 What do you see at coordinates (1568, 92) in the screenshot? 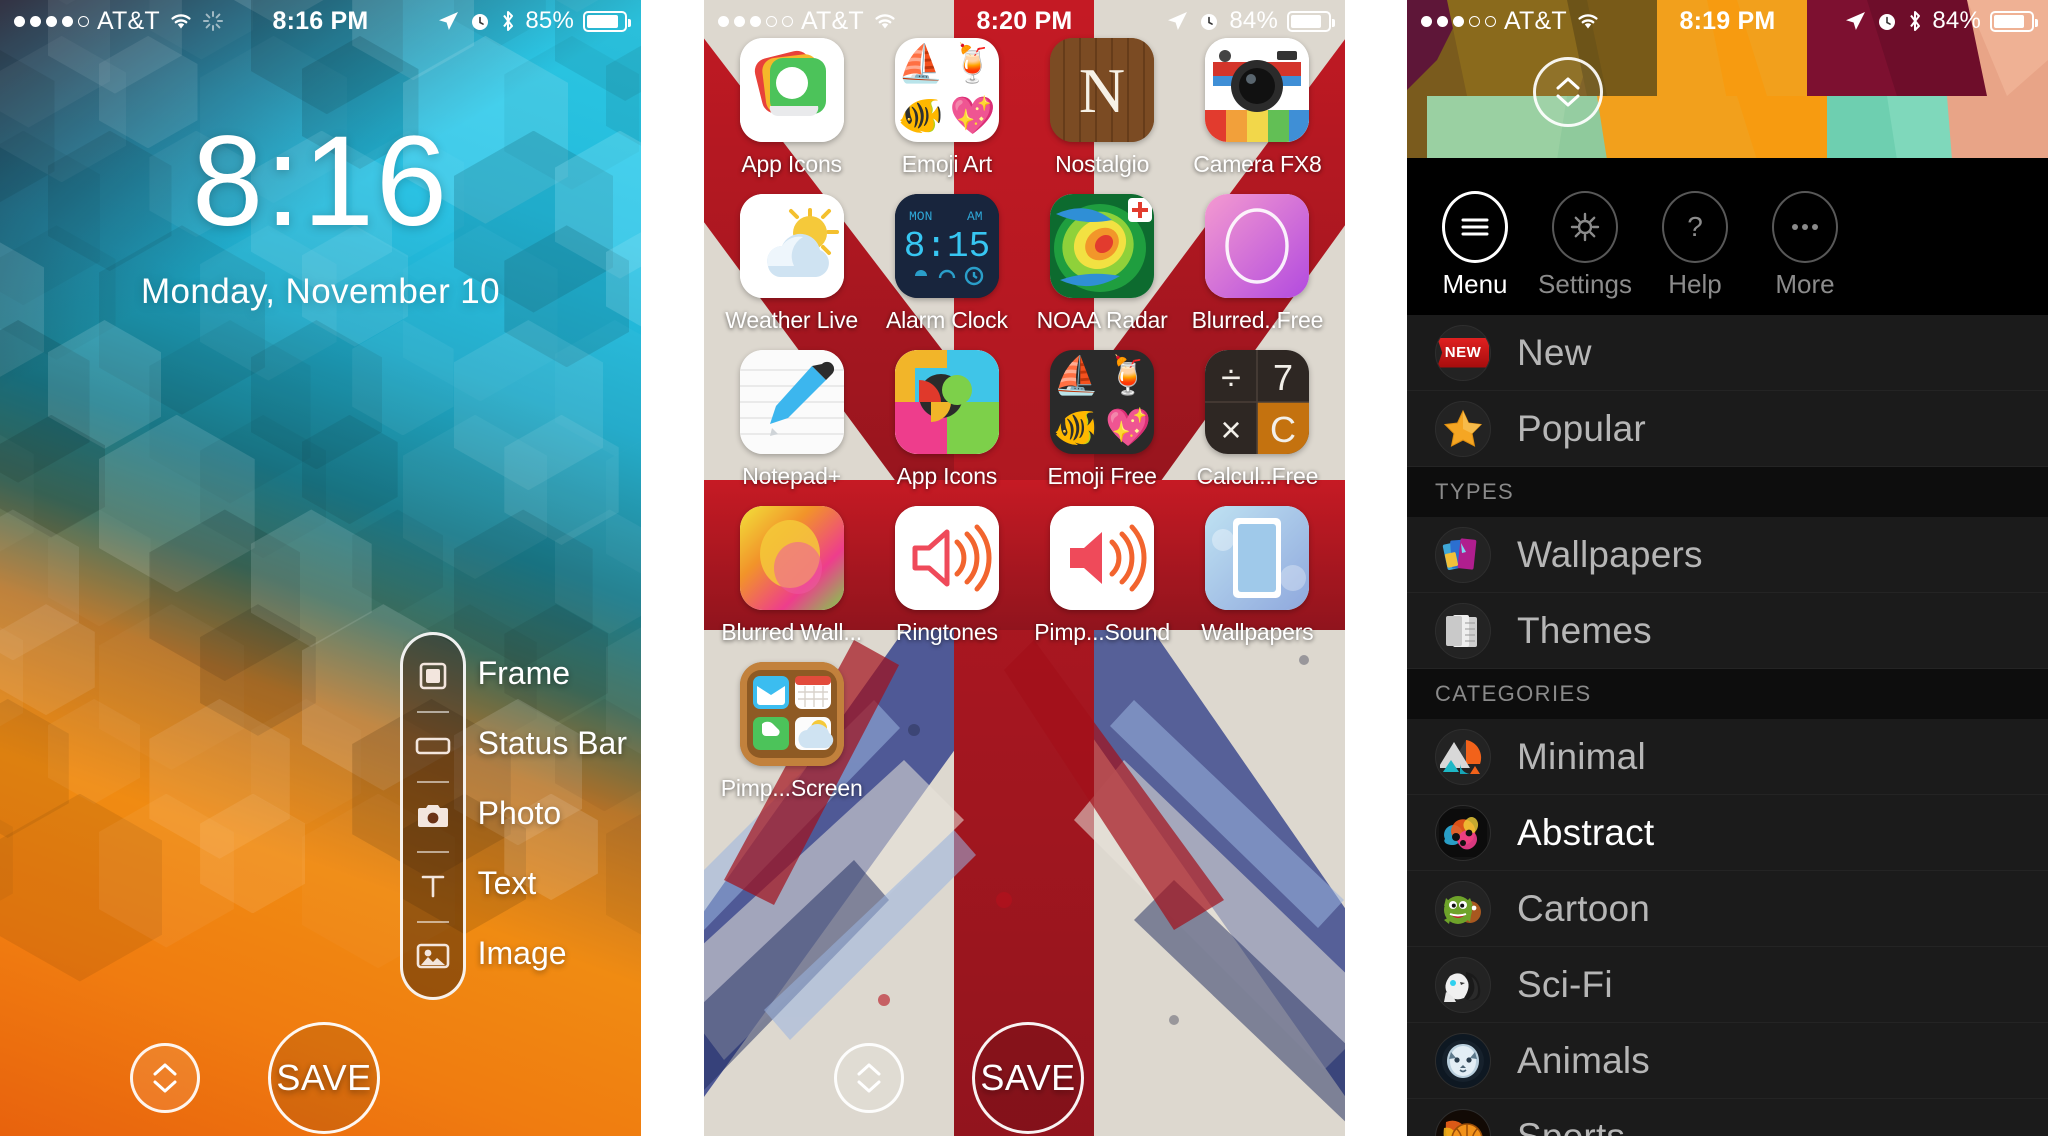
I see `banner-chevron-button` at bounding box center [1568, 92].